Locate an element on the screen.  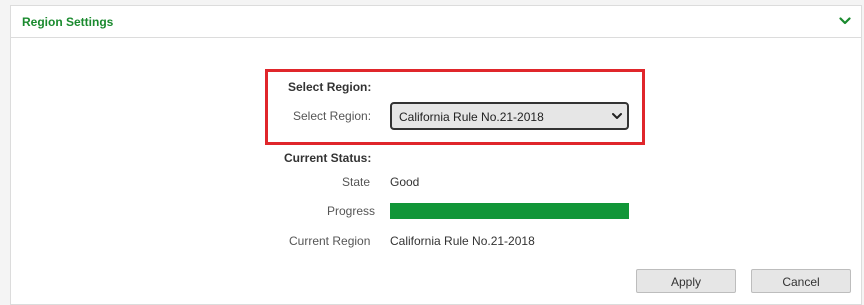
progress-bar is located at coordinates (509, 211).